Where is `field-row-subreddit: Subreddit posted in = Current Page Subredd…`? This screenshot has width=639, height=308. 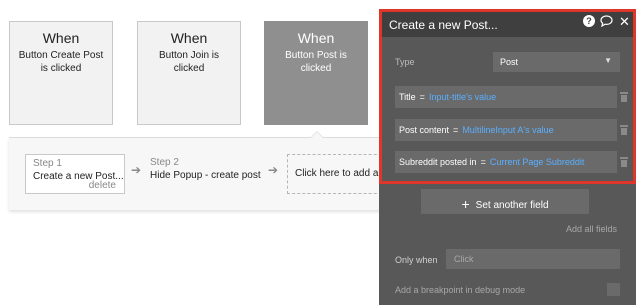
field-row-subreddit: Subreddit posted in = Current Page Subredd… is located at coordinates (506, 162).